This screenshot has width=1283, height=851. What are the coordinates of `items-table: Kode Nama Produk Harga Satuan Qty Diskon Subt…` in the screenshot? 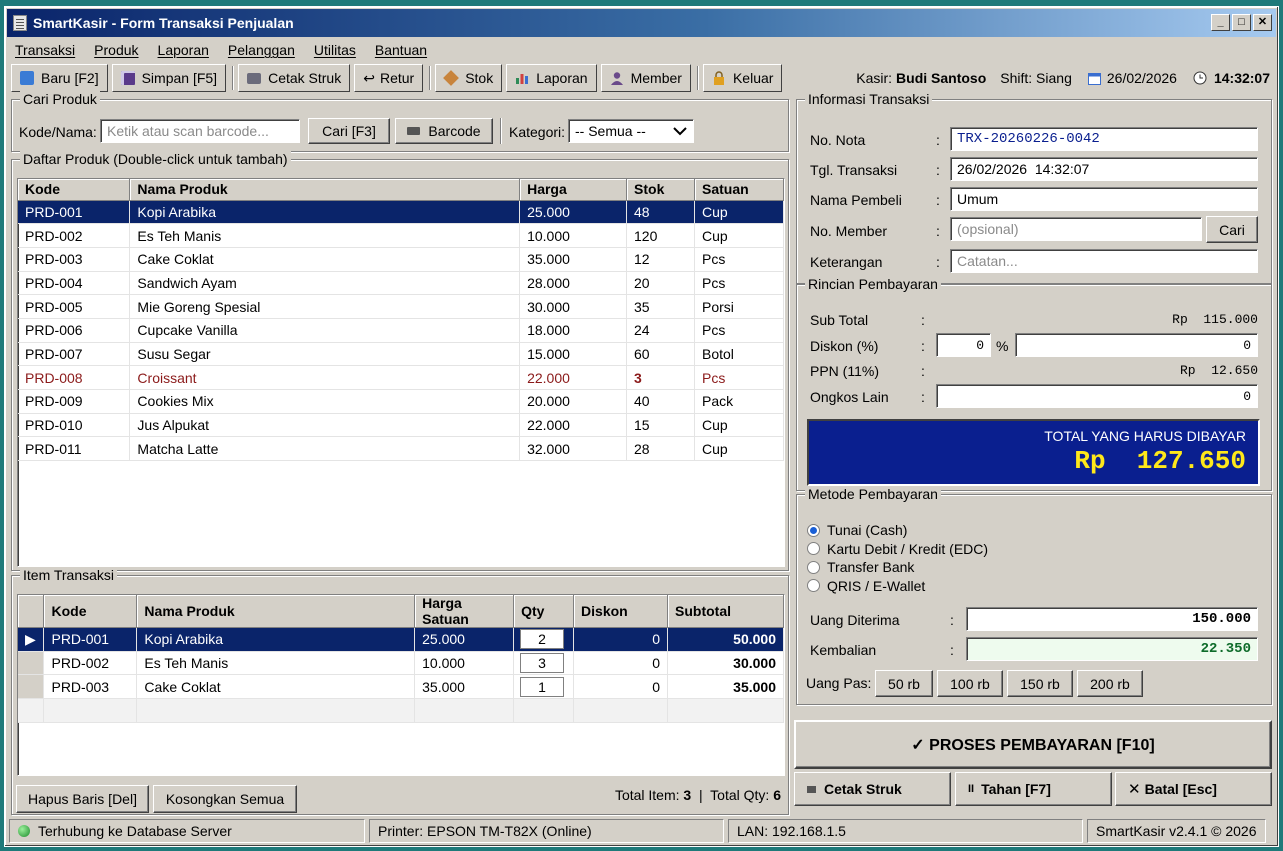 It's located at (401, 685).